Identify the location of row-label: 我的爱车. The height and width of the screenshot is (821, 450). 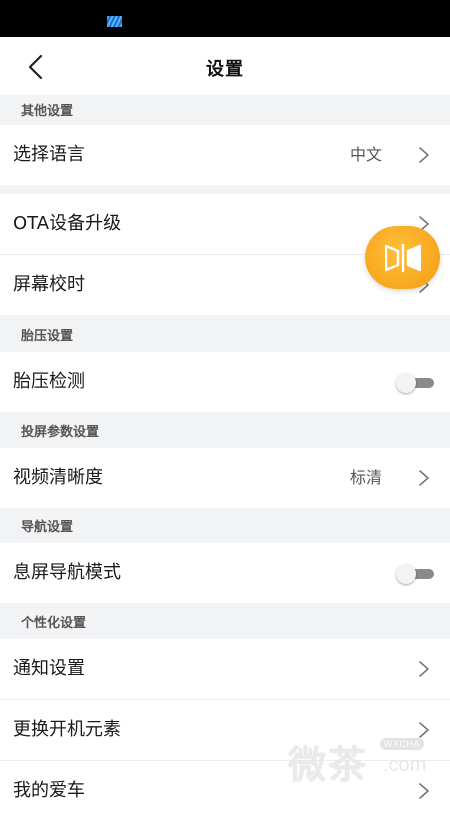
(49, 790).